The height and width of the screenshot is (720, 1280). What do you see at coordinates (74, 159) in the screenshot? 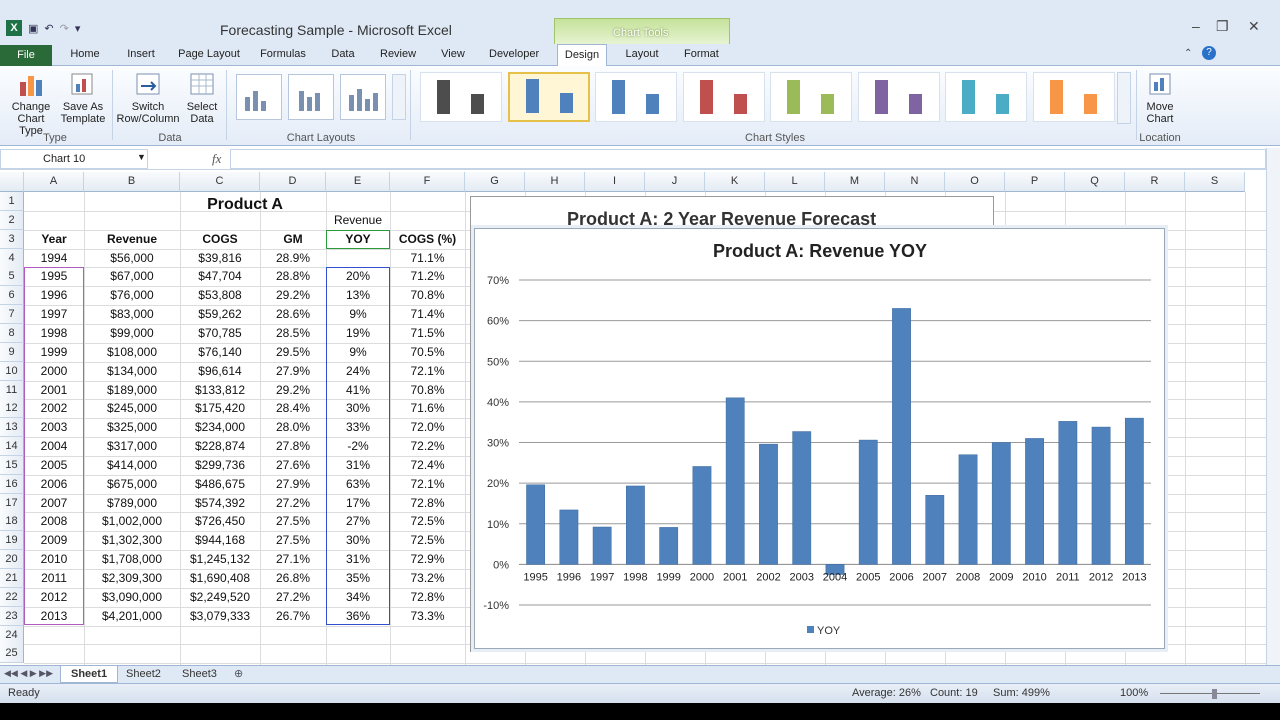
I see `name-box: Chart 10` at bounding box center [74, 159].